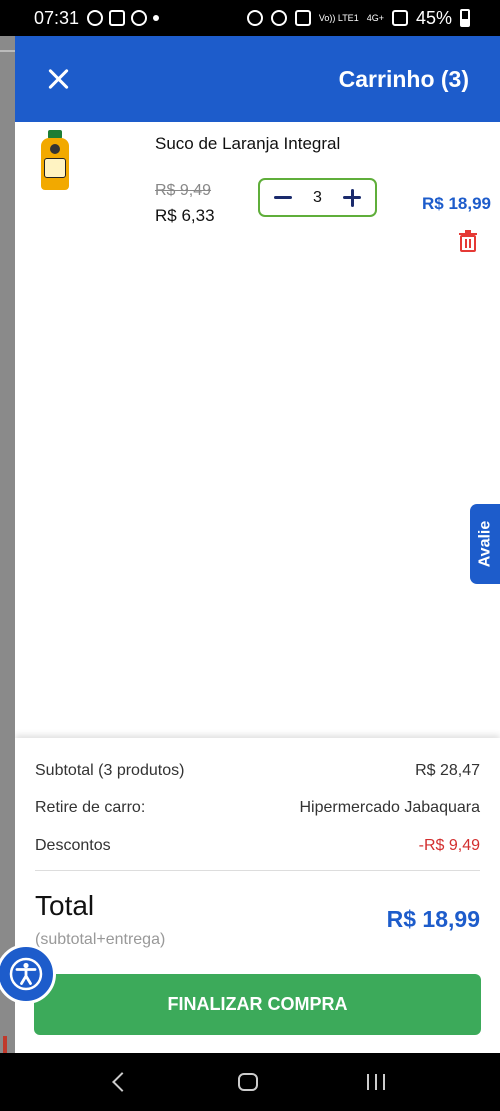 The width and height of the screenshot is (500, 1111). I want to click on bluetooth-icon, so click(278, 18).